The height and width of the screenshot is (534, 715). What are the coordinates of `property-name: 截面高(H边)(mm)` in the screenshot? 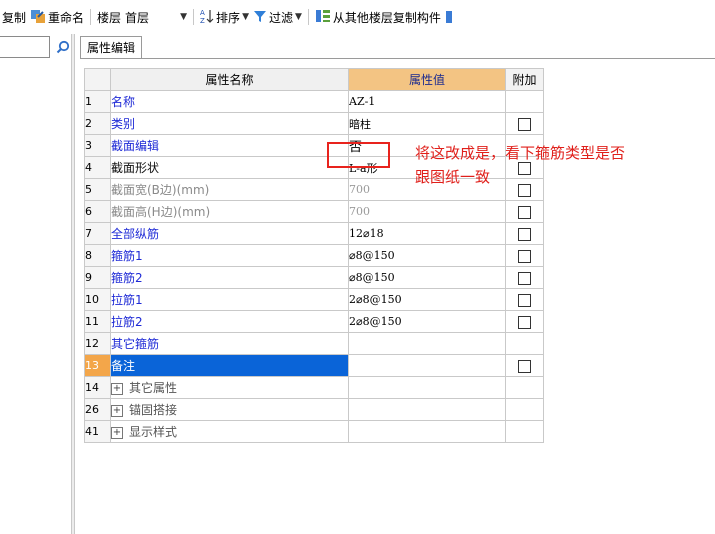 It's located at (229, 211).